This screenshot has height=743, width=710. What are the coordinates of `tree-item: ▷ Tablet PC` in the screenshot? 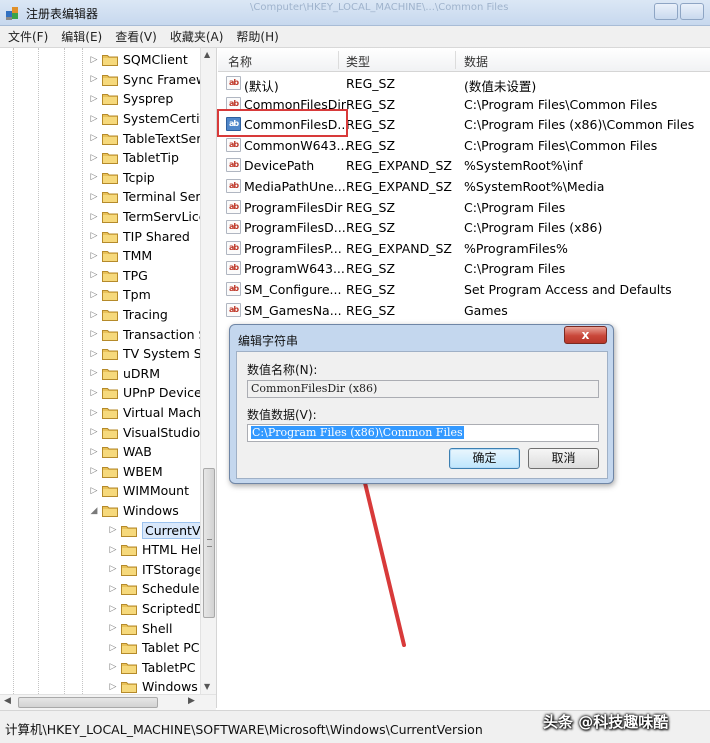 It's located at (154, 648).